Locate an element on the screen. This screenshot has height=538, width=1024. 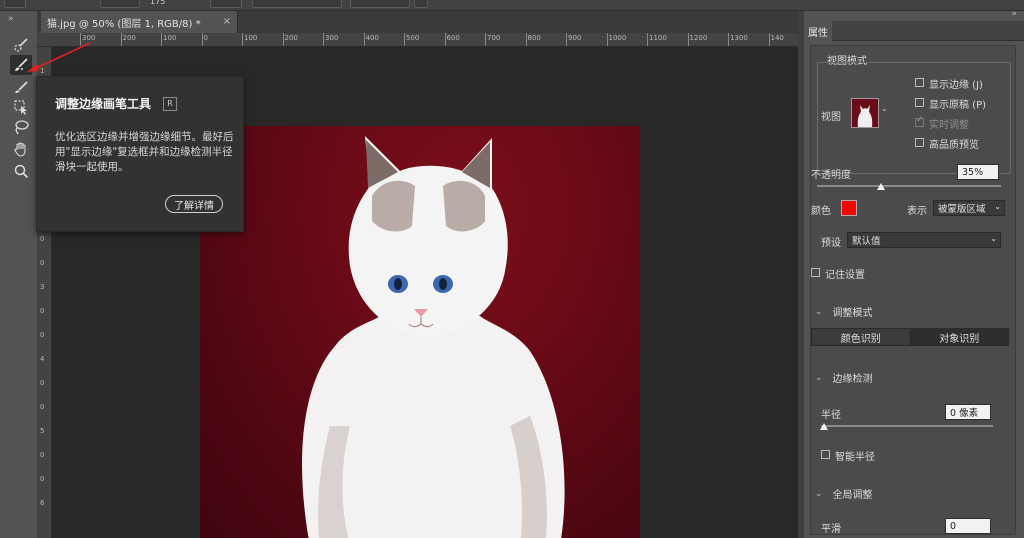
indicates-value: 被蒙版区域 is located at coordinates (962, 209).